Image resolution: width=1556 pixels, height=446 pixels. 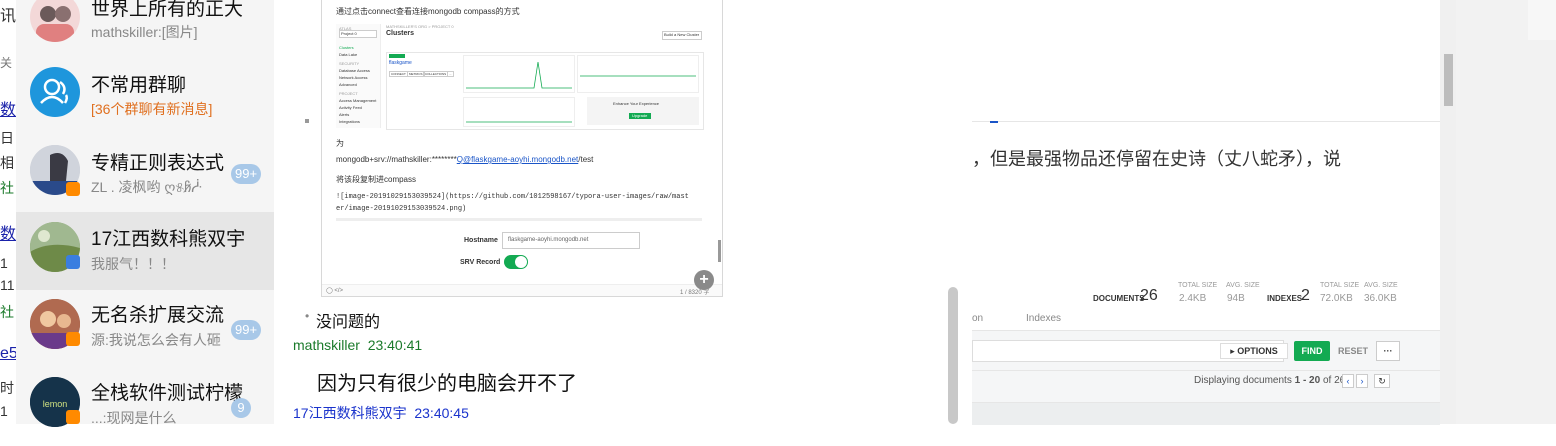 I want to click on sender-name: mathskiller, so click(x=326, y=345).